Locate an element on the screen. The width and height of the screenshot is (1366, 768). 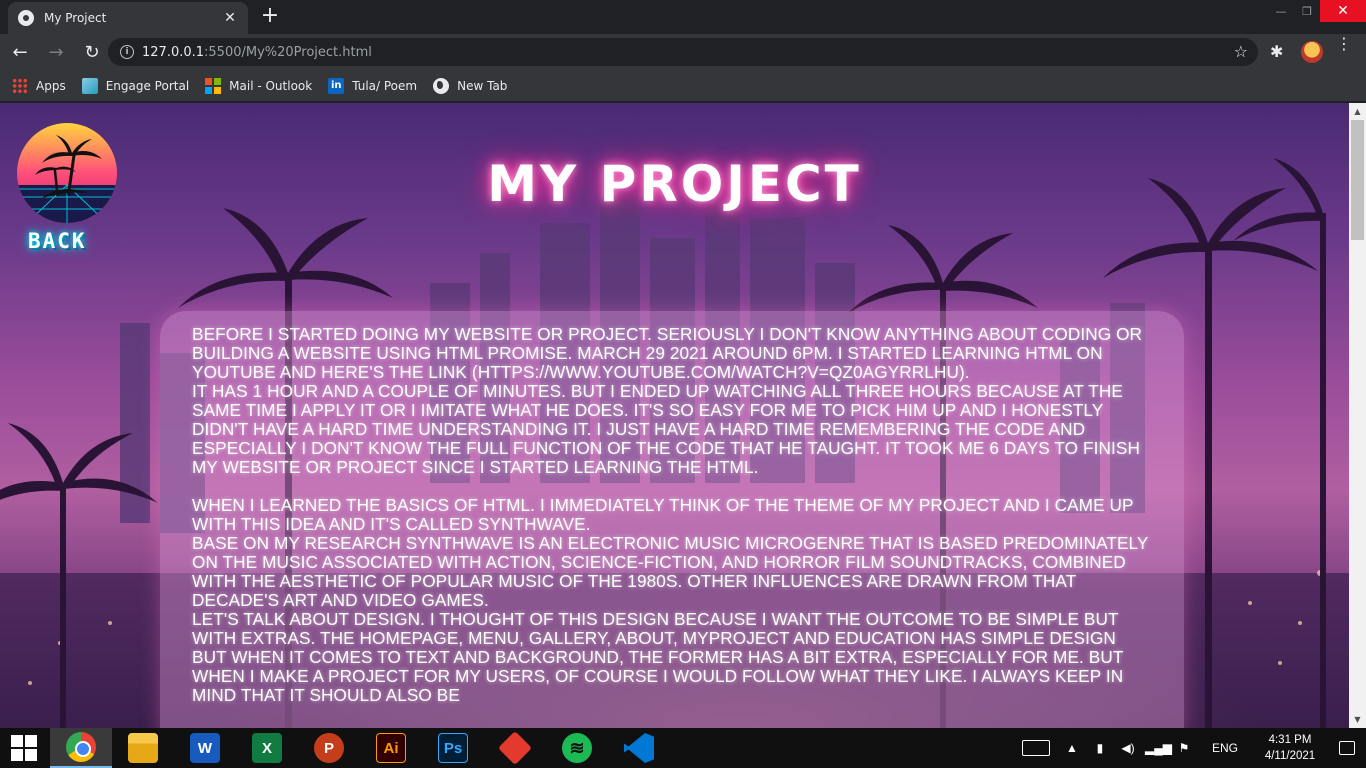
microsoft-logo-icon is located at coordinates (213, 85).